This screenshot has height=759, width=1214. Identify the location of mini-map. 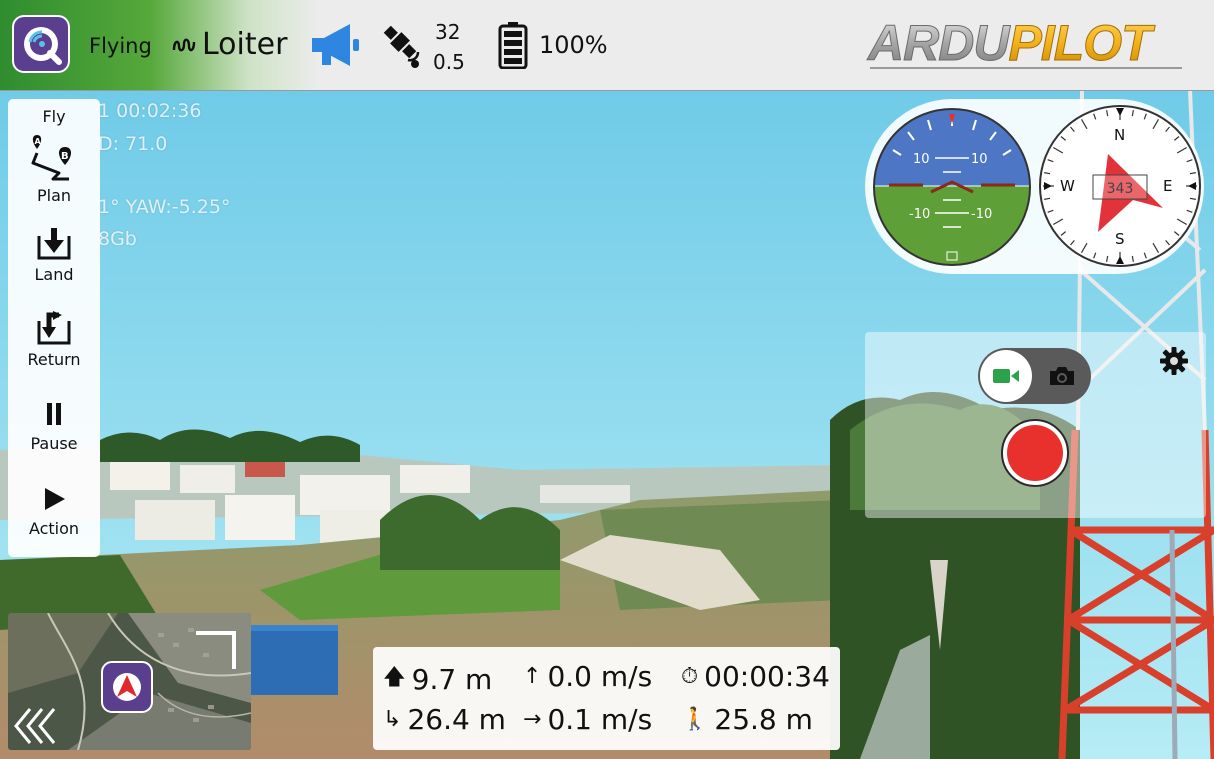
(129, 681).